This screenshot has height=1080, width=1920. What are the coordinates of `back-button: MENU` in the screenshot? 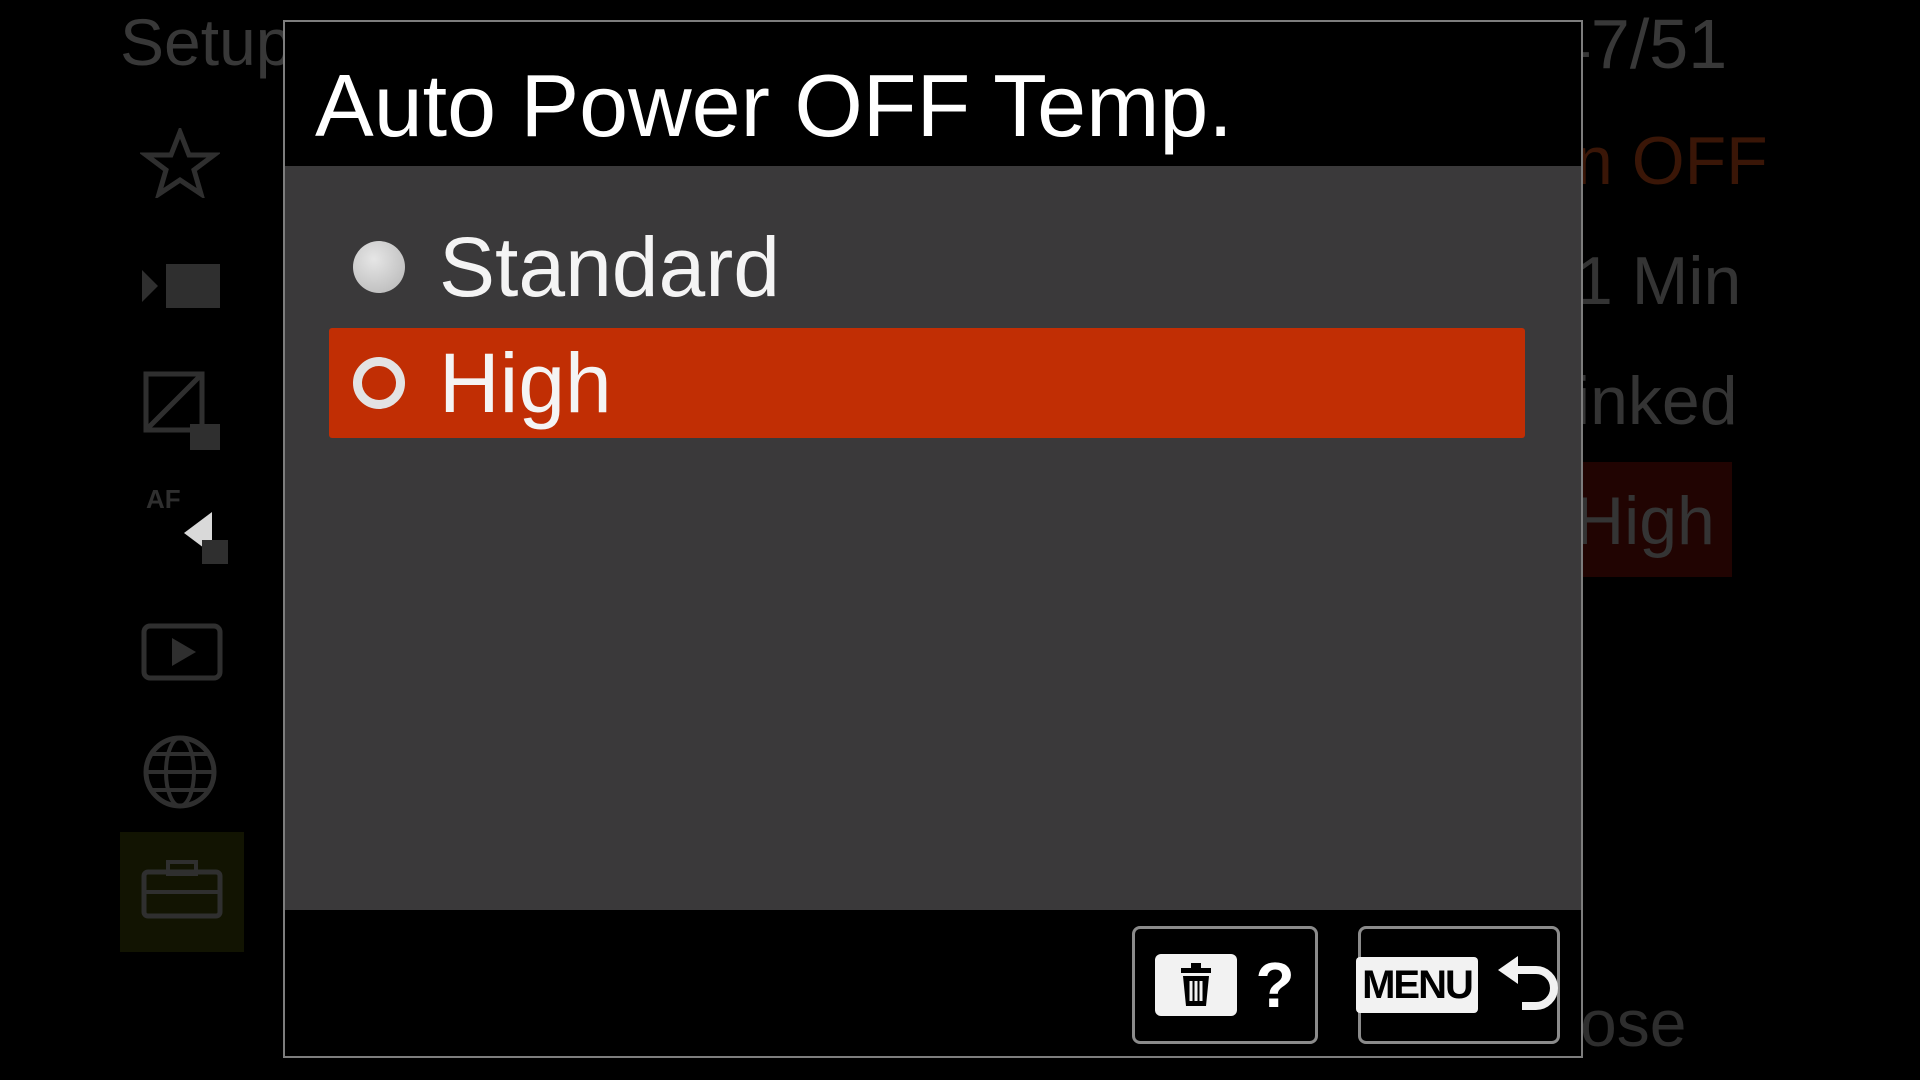 It's located at (1459, 985).